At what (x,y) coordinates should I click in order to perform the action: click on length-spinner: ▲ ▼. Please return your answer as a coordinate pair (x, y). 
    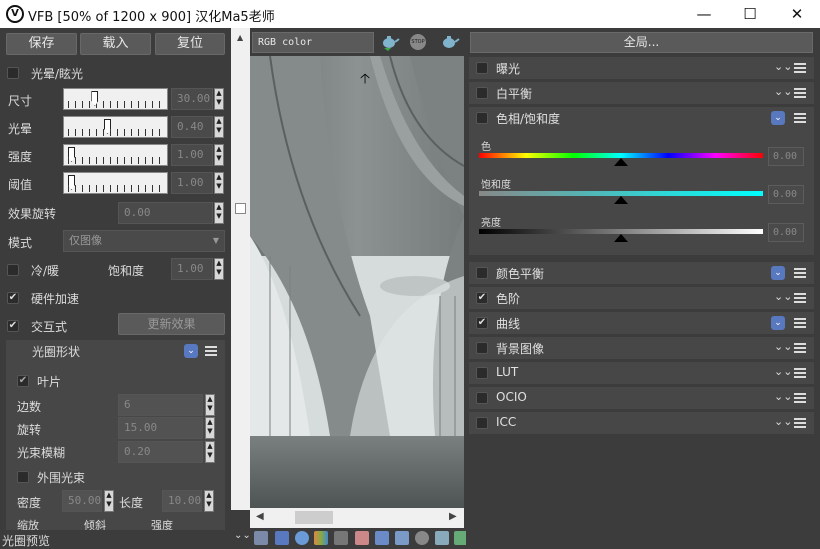
    Looking at the image, I should click on (209, 501).